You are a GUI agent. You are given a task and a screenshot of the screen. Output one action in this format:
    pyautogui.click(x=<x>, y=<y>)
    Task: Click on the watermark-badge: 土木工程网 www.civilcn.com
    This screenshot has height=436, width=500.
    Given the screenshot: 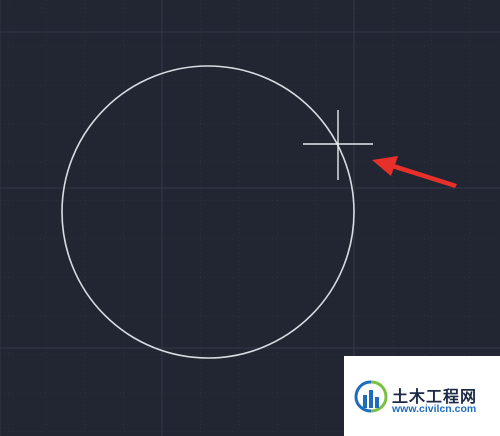 What is the action you would take?
    pyautogui.click(x=422, y=396)
    